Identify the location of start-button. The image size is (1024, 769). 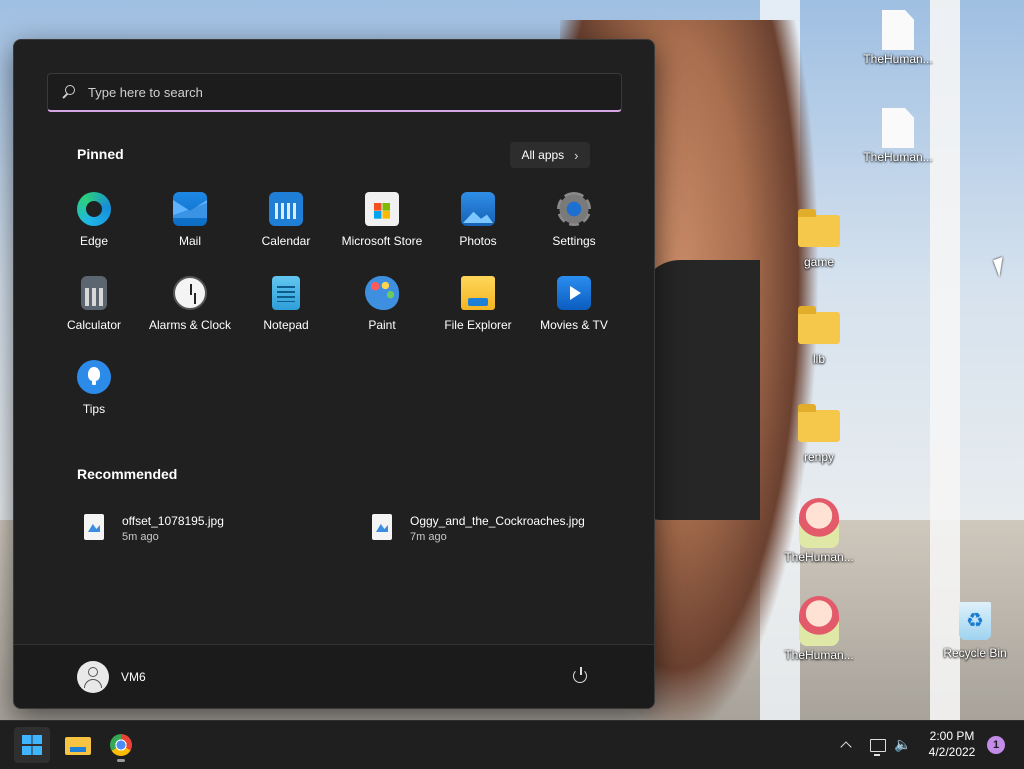
(32, 745).